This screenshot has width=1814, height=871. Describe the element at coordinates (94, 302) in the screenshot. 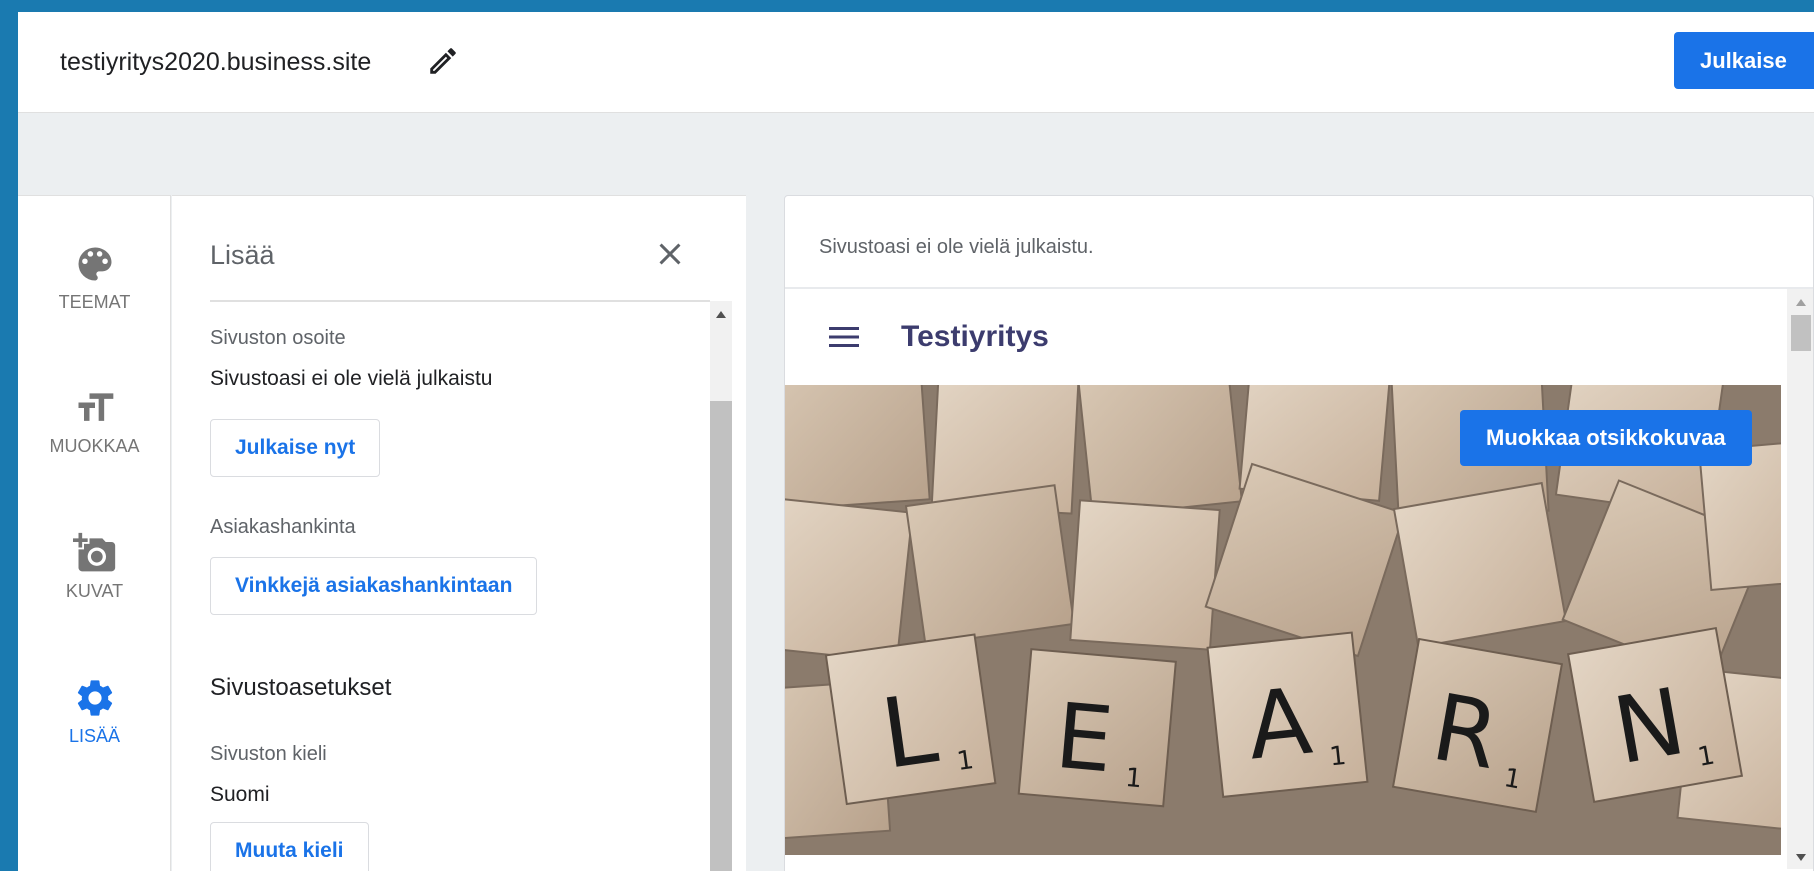

I see `rail-label: TEEMAT` at that location.